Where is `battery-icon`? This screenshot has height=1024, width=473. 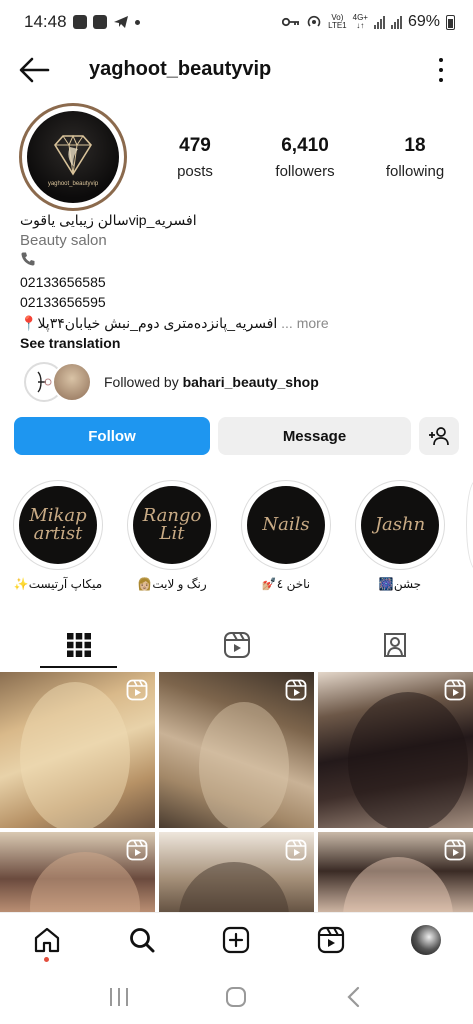 battery-icon is located at coordinates (450, 22).